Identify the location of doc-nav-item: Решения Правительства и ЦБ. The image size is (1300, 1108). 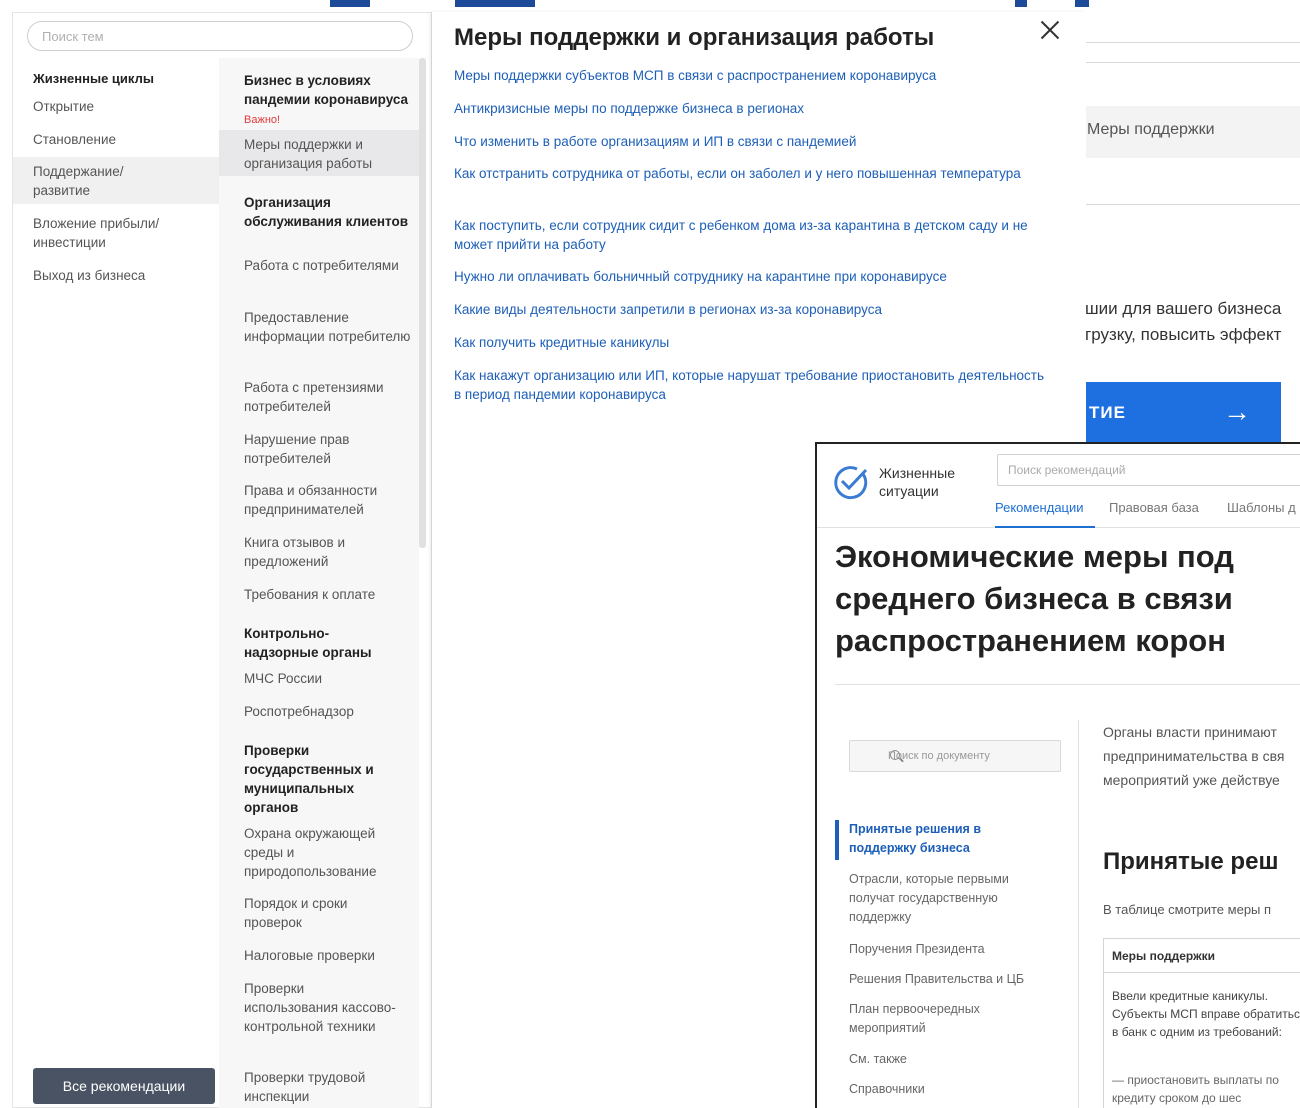
(954, 979).